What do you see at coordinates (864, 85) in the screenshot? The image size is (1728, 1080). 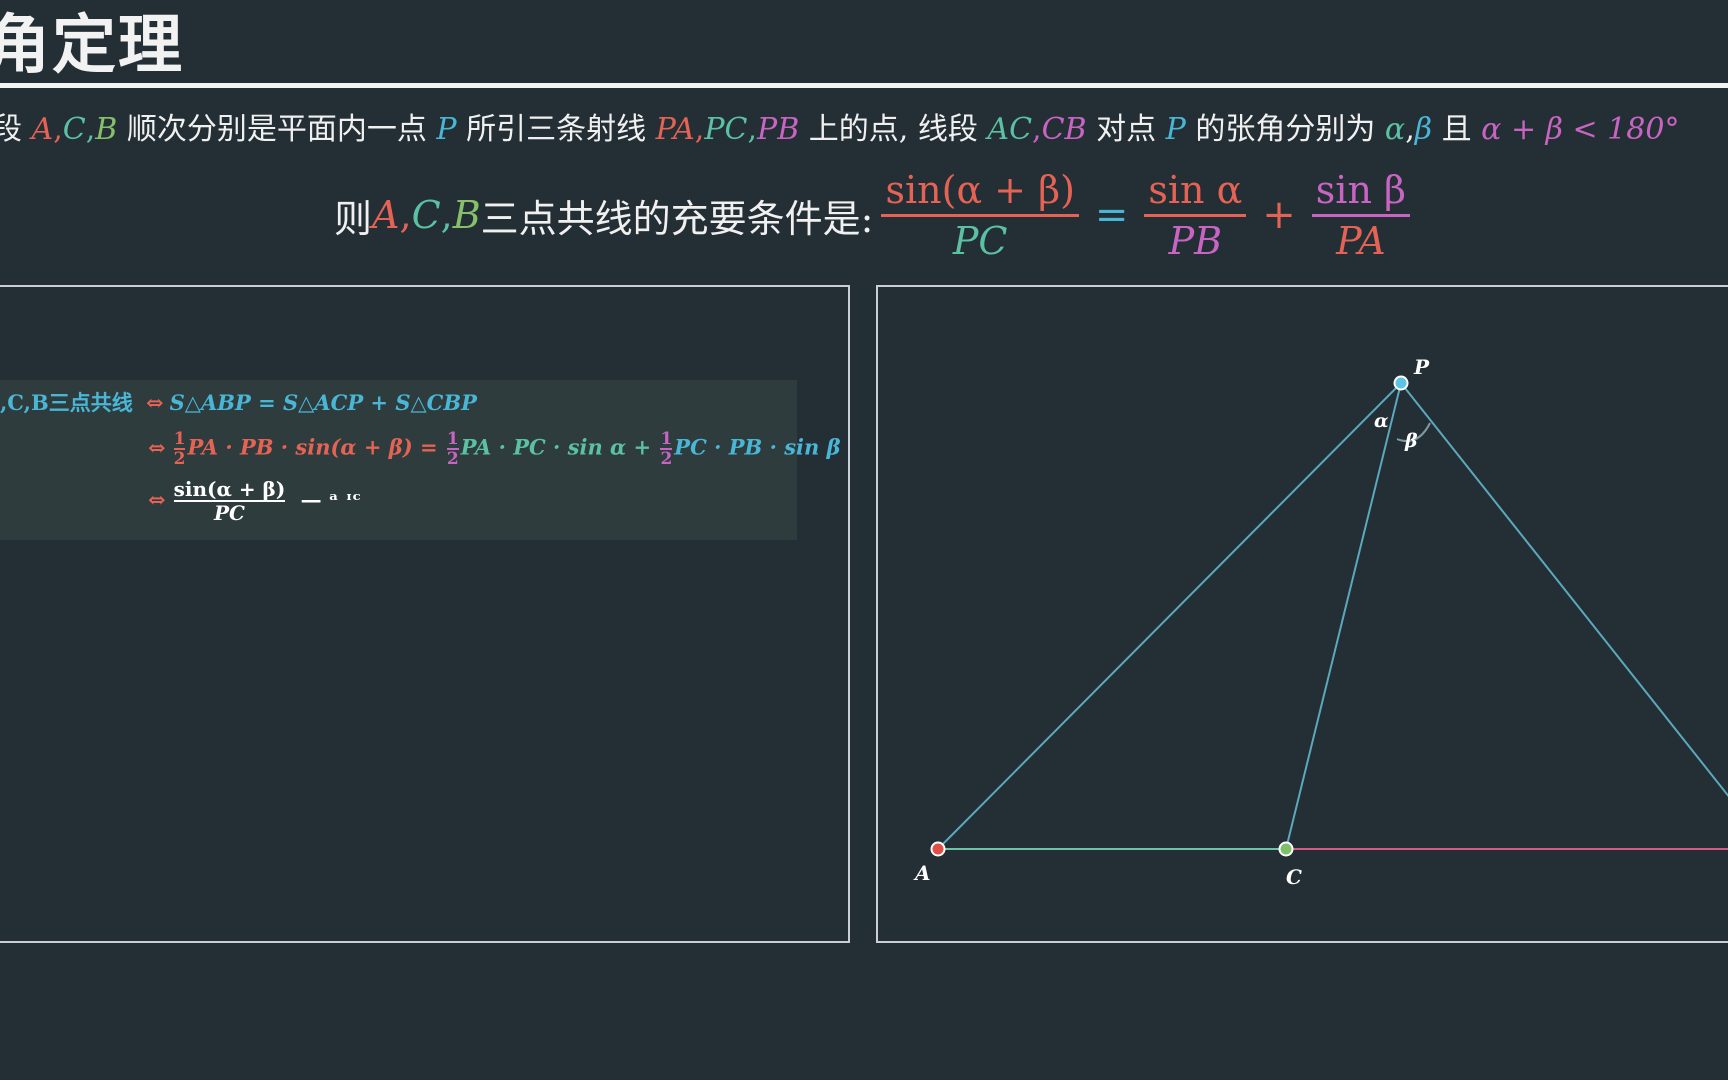 I see `title-underline` at bounding box center [864, 85].